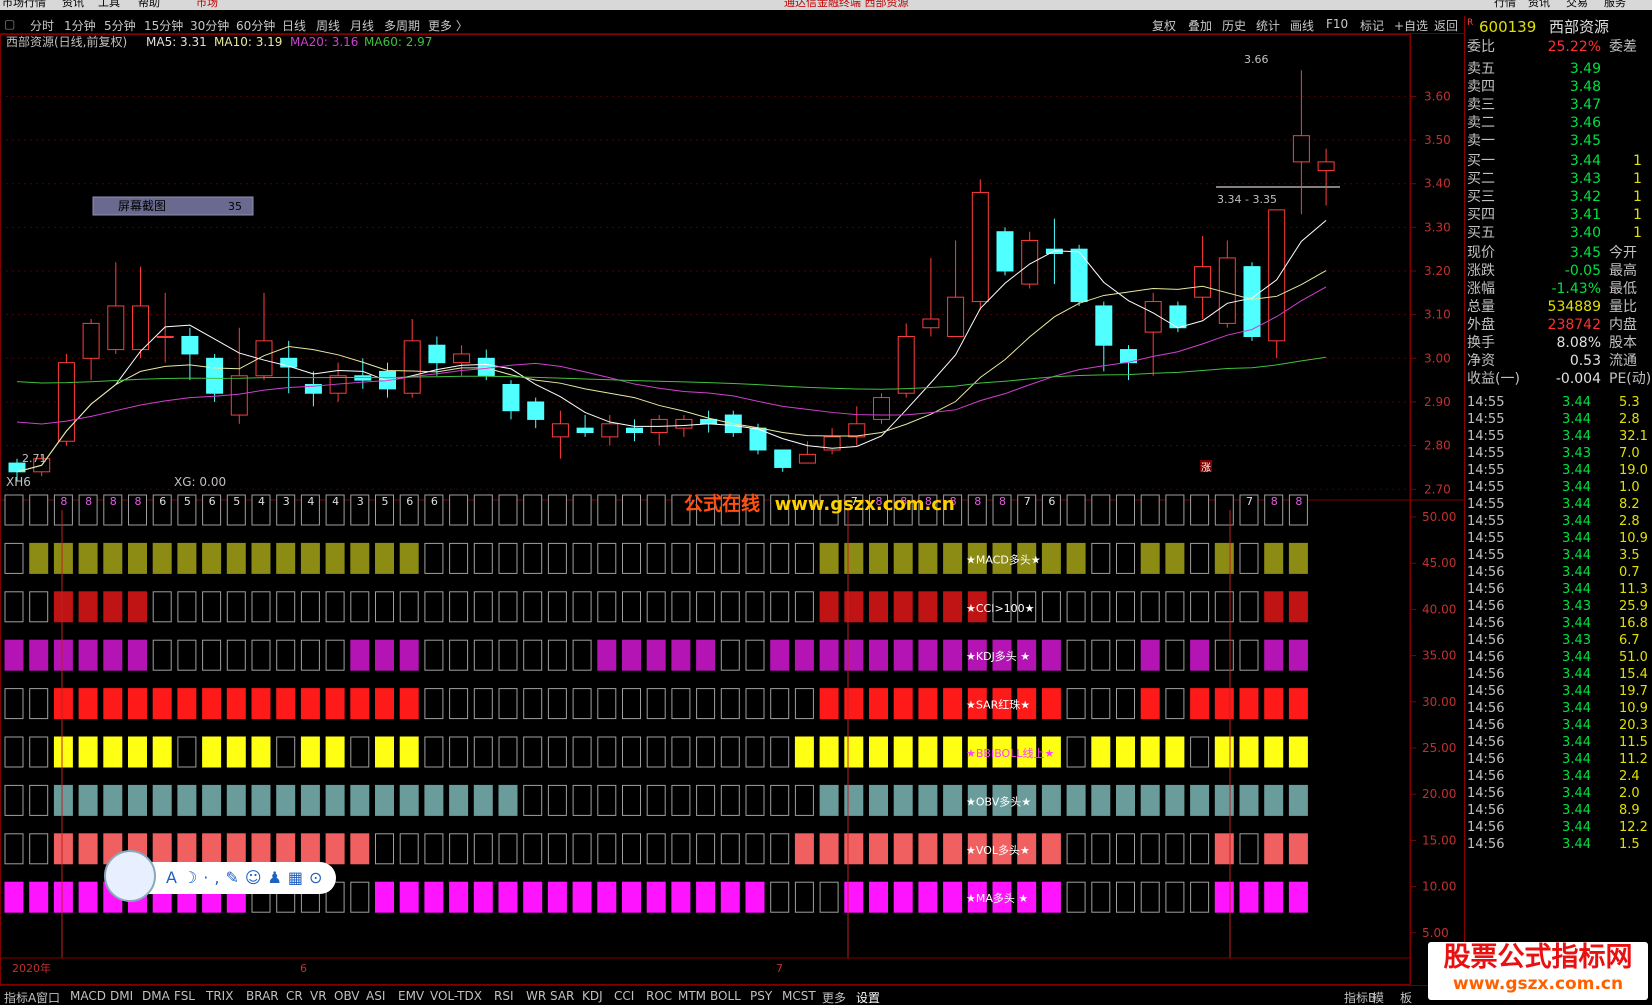 This screenshot has height=1005, width=1652. I want to click on indicator-tab-2: MACD, so click(88, 996).